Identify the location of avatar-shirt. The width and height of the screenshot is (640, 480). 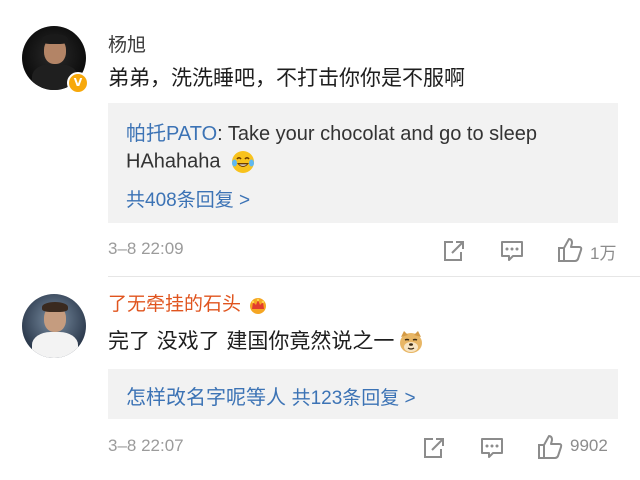
(55, 345).